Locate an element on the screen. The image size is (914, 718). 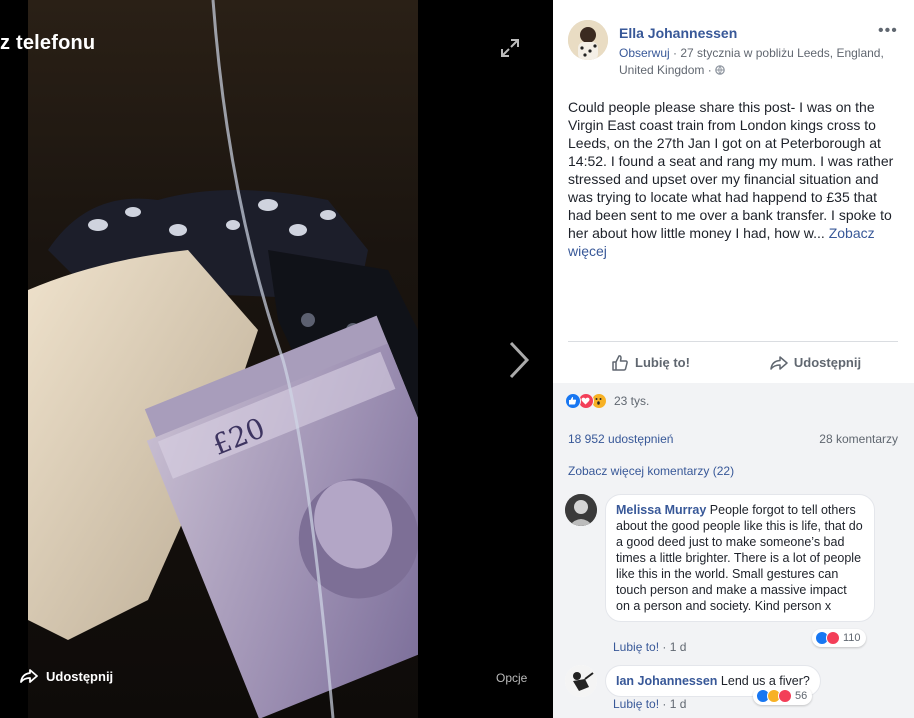
chevron-right-icon is located at coordinates (519, 360).